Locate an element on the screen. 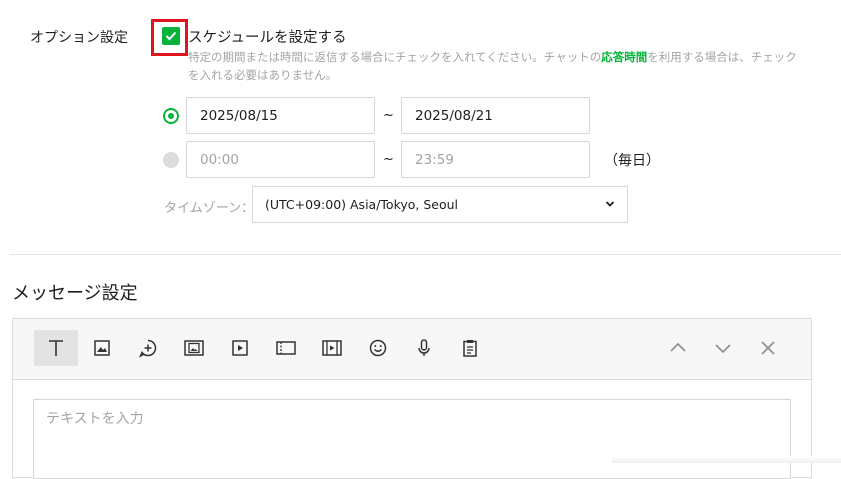  move-down-button is located at coordinates (723, 348).